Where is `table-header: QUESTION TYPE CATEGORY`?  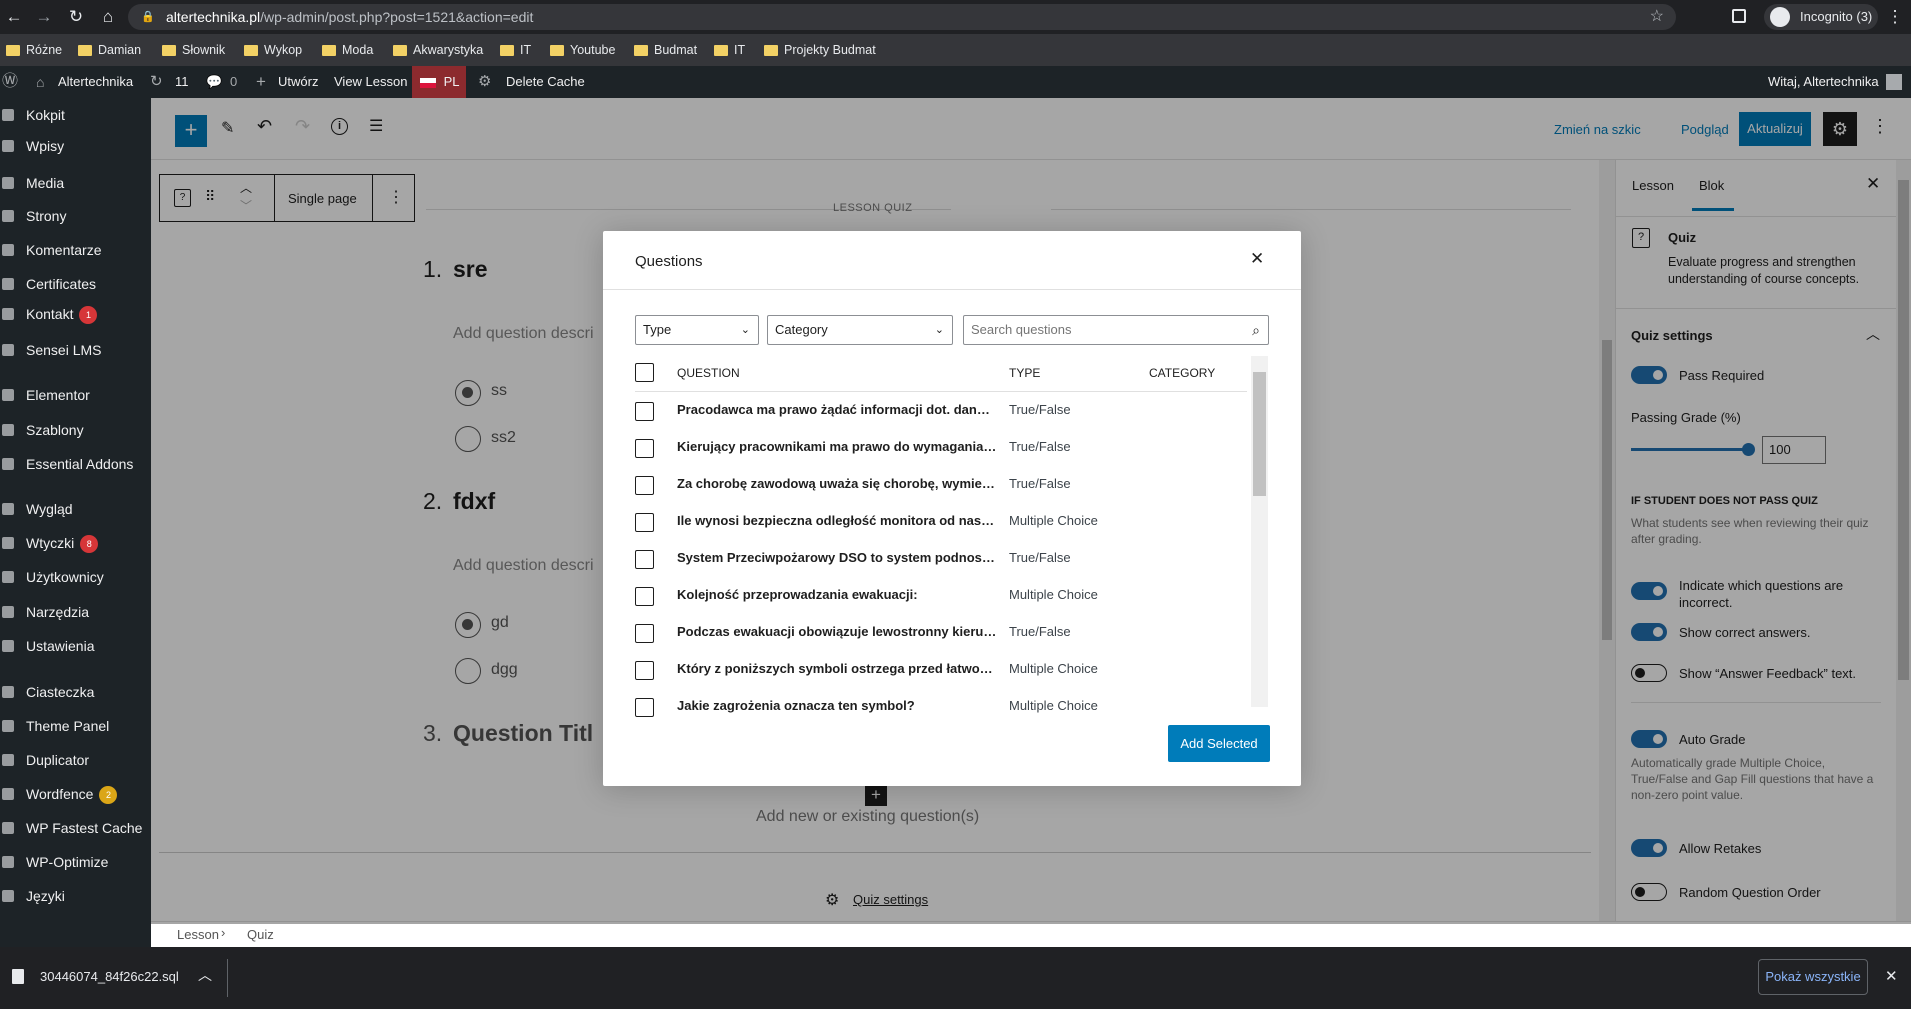
table-header: QUESTION TYPE CATEGORY is located at coordinates (941, 374).